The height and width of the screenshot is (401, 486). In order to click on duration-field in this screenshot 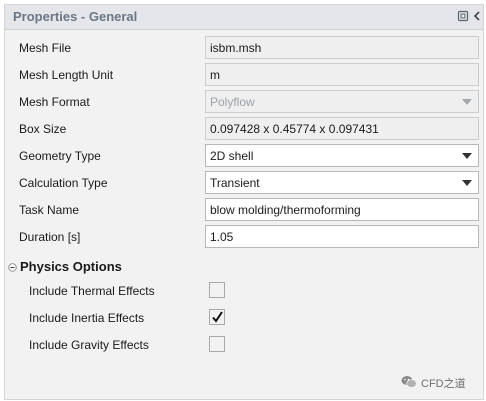, I will do `click(342, 236)`.